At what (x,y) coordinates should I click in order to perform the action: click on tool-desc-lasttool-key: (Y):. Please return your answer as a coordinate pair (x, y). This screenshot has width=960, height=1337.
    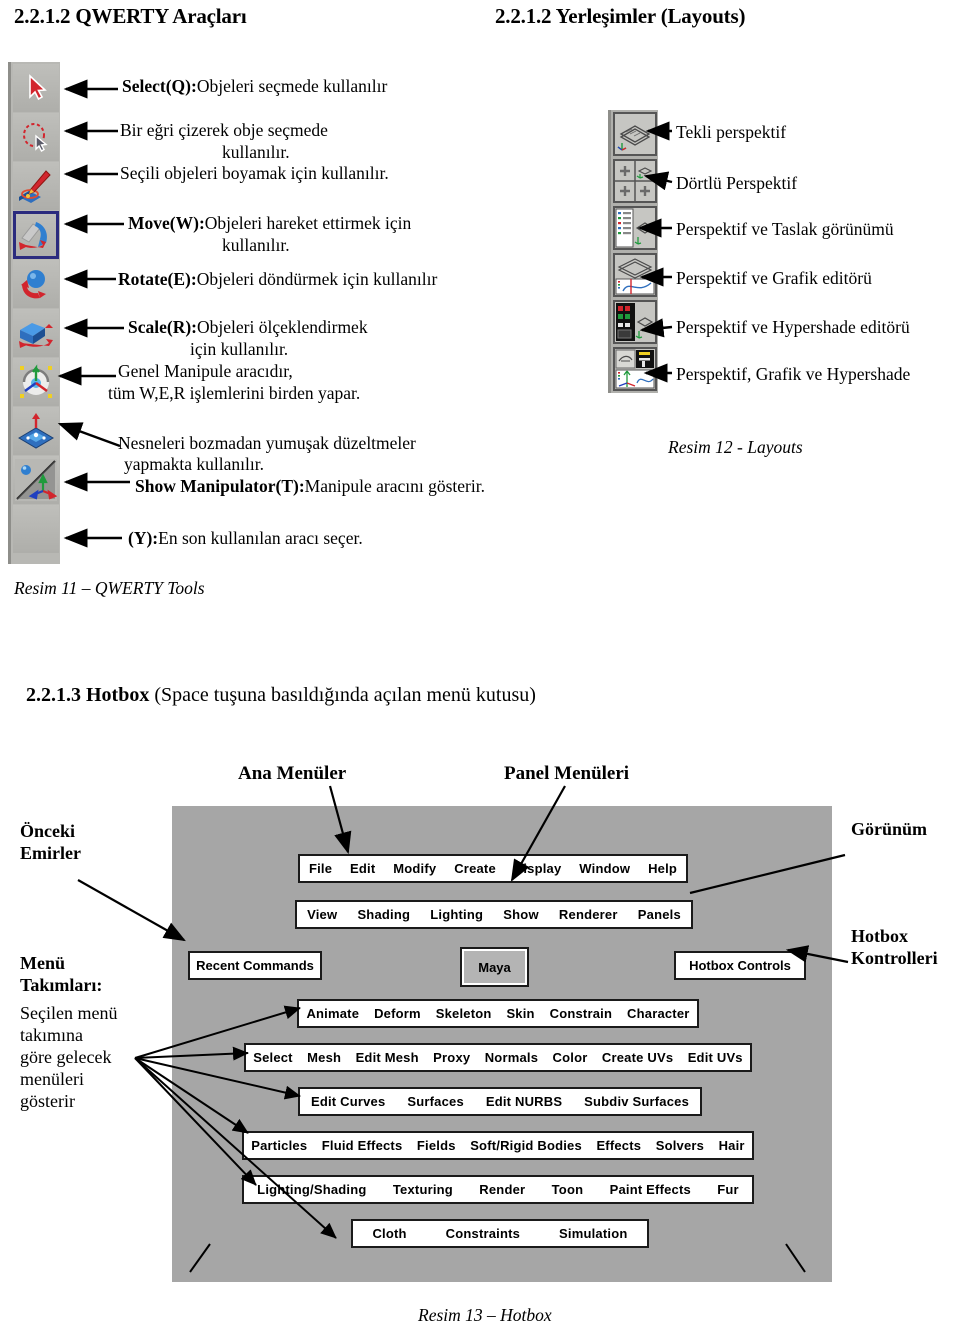
    Looking at the image, I should click on (143, 538).